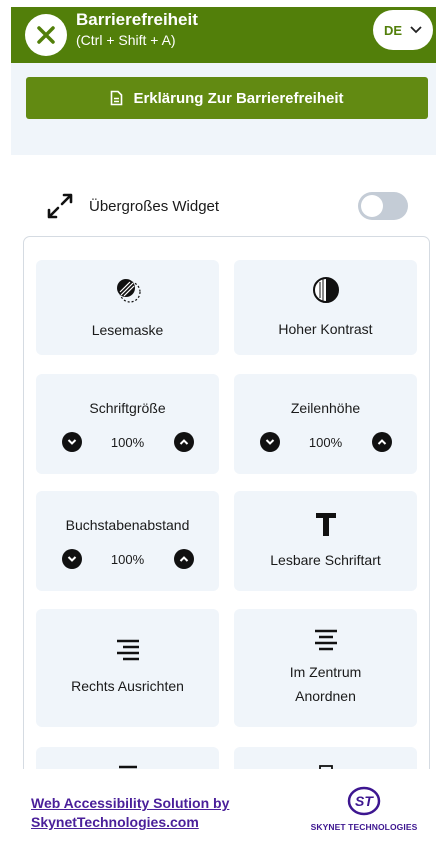  Describe the element at coordinates (238, 98) in the screenshot. I see `accessibility-statement-label: Erklärung Zur Barrierefreiheit` at that location.